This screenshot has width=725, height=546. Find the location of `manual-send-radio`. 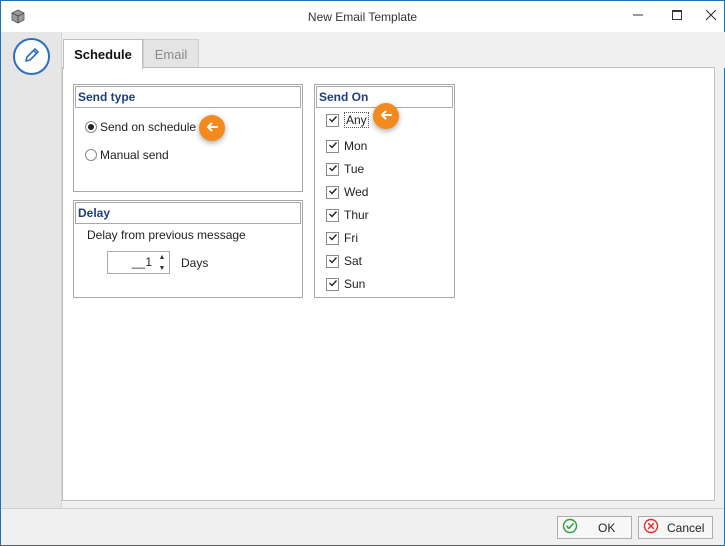

manual-send-radio is located at coordinates (91, 155).